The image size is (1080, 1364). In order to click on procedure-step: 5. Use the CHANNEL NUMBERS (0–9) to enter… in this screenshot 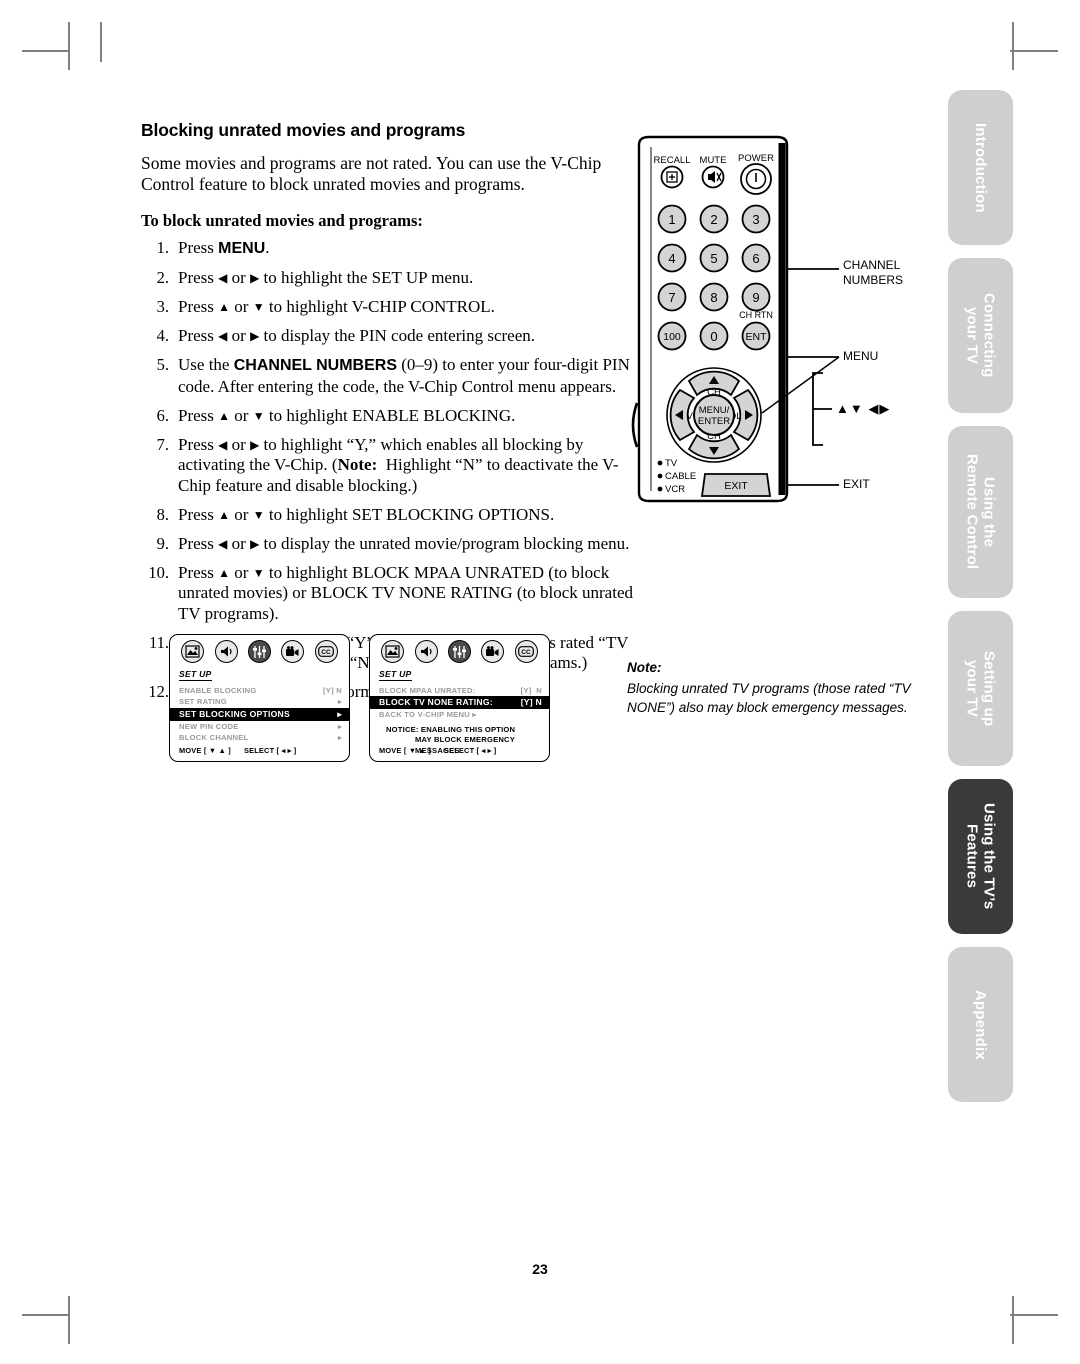, I will do `click(391, 376)`.